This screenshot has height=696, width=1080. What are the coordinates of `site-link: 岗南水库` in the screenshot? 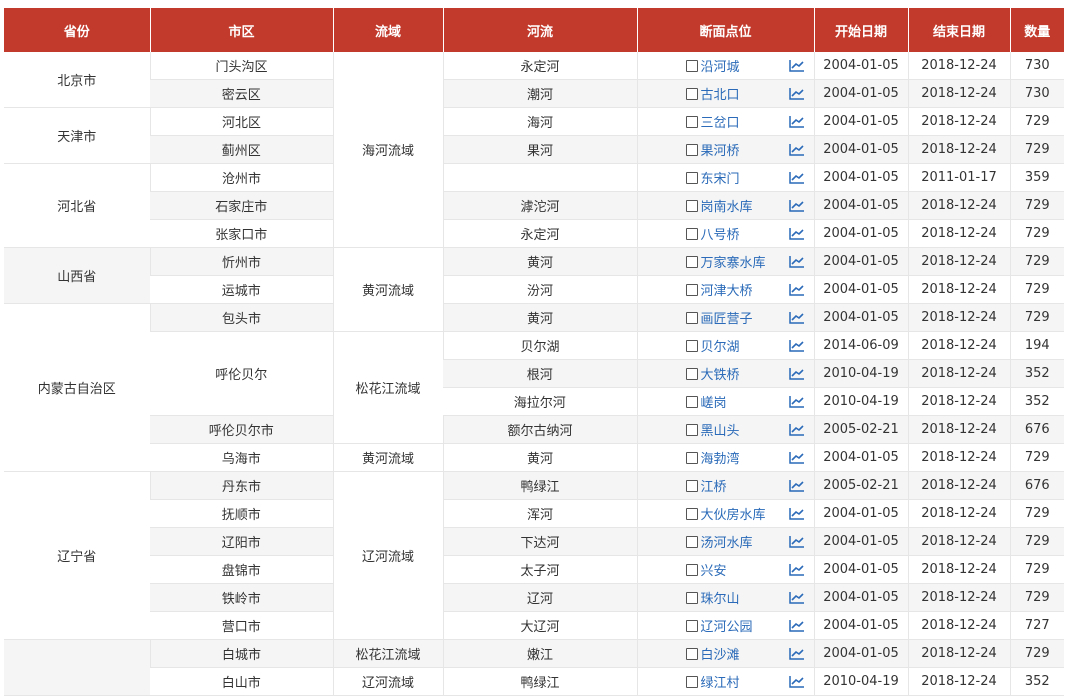 It's located at (727, 205).